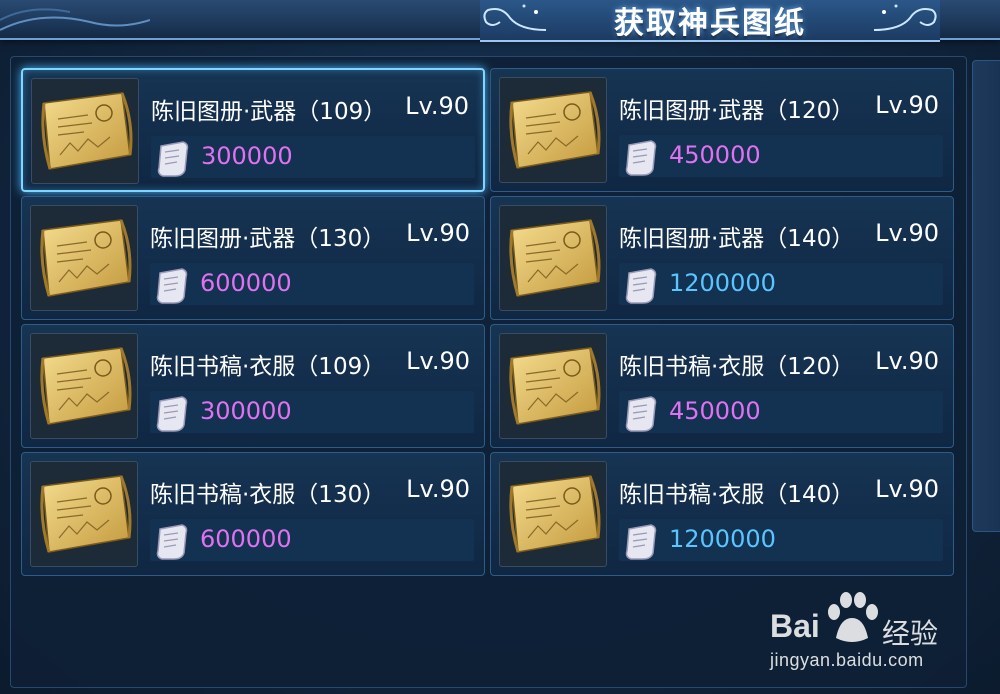  What do you see at coordinates (268, 239) in the screenshot?
I see `item-name: 陈旧图册·武器（130）` at bounding box center [268, 239].